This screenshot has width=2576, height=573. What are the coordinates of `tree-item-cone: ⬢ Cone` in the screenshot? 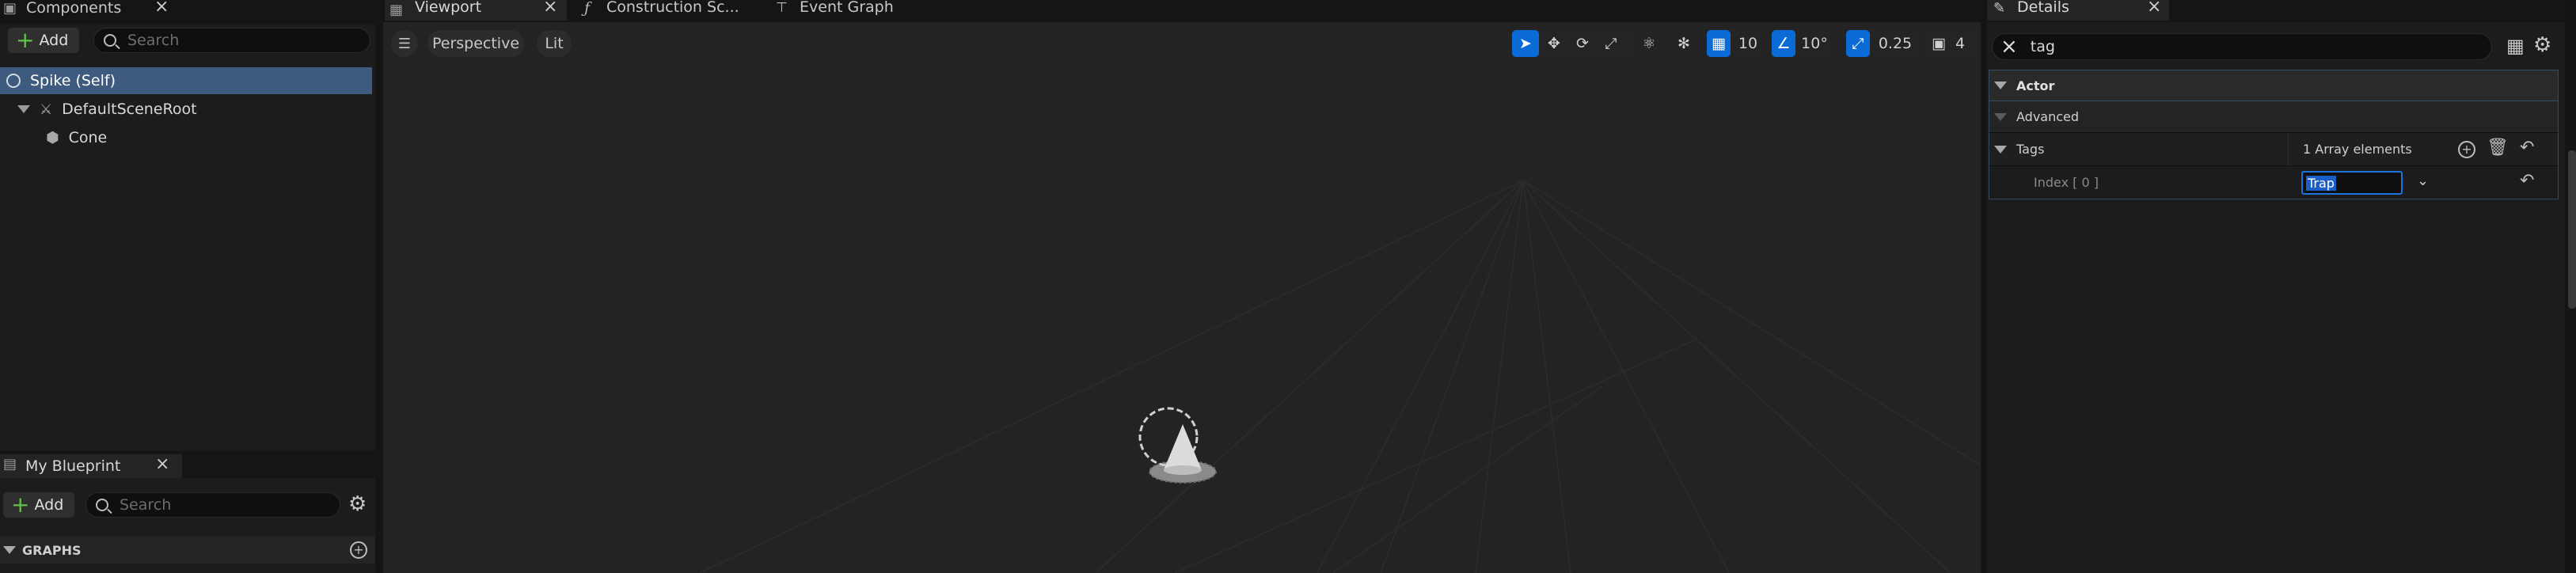 It's located at (209, 137).